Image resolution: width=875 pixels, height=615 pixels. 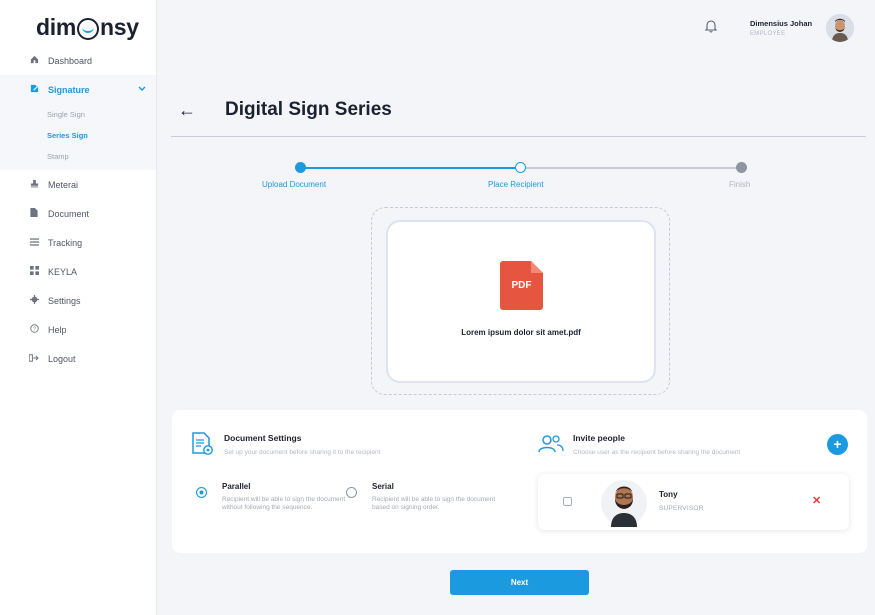 I want to click on document-icon, so click(x=34, y=213).